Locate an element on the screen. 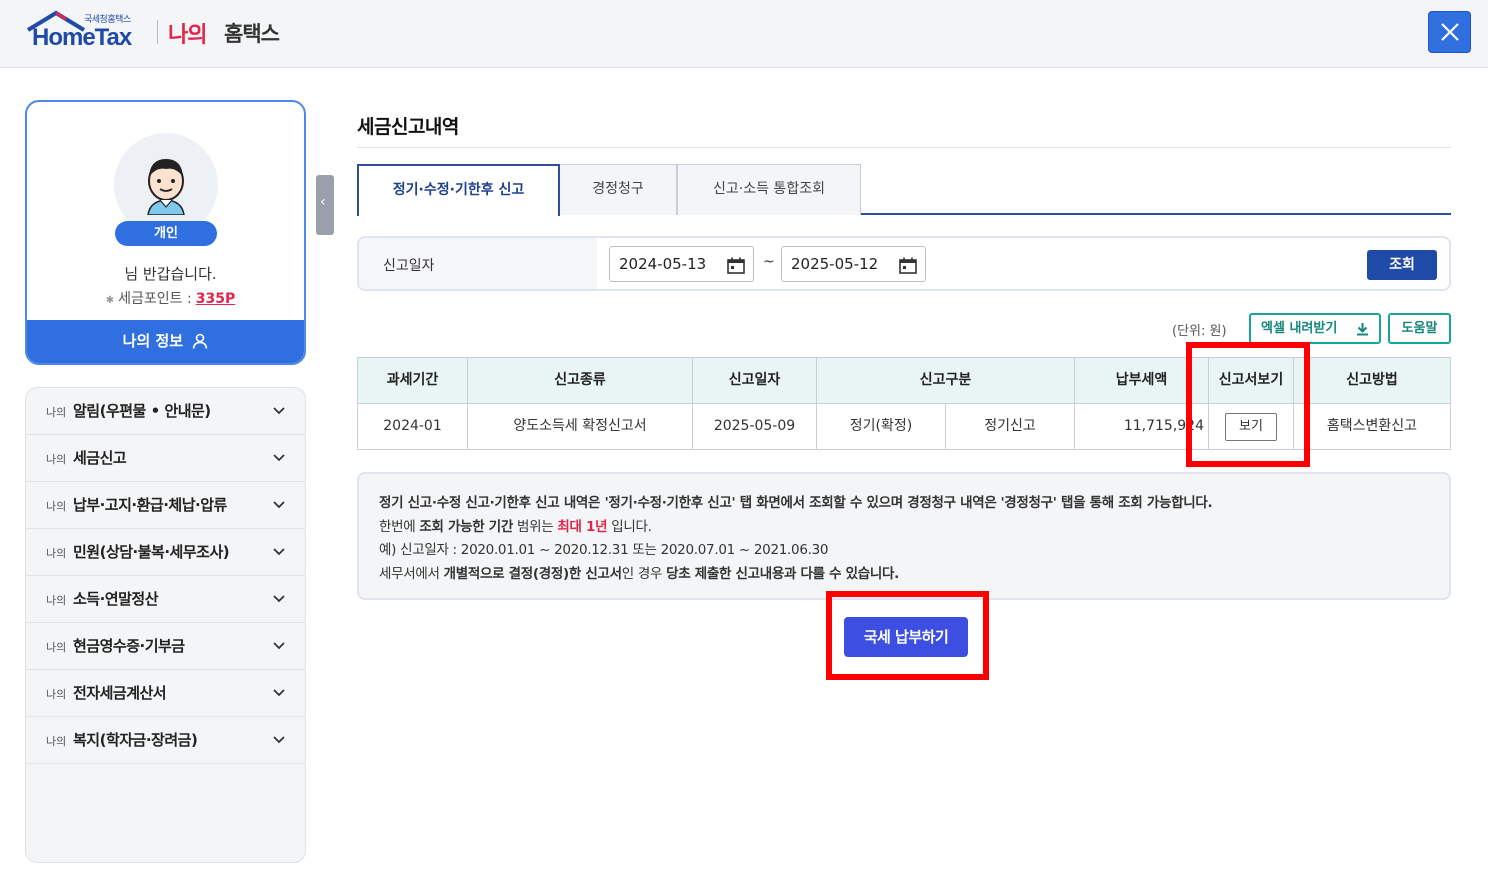  header-view-return: 신고서보기 is located at coordinates (1251, 380).